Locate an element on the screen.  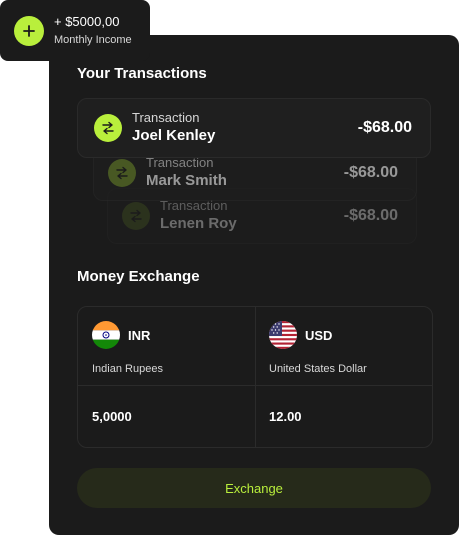
transaction-name: Mark Smith is located at coordinates (186, 180).